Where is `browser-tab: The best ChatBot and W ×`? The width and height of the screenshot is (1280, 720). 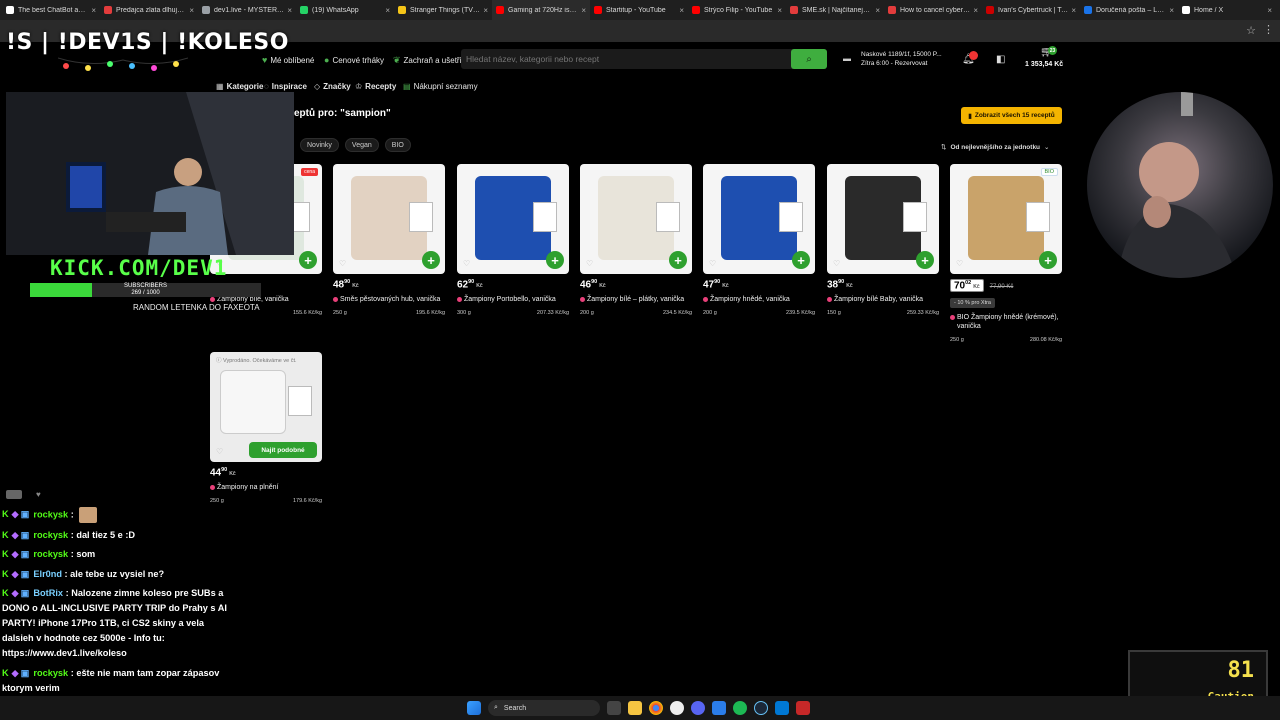
browser-tab: The best ChatBot and W × is located at coordinates (51, 10).